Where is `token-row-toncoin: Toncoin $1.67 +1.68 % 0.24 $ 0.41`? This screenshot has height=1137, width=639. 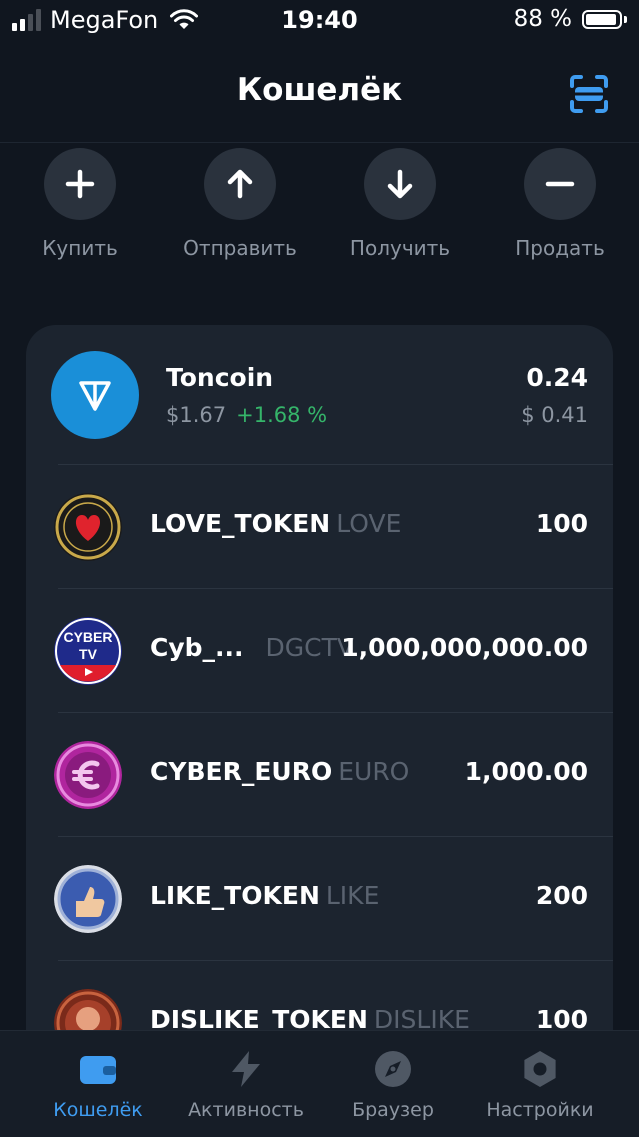 token-row-toncoin: Toncoin $1.67 +1.68 % 0.24 $ 0.41 is located at coordinates (319, 395).